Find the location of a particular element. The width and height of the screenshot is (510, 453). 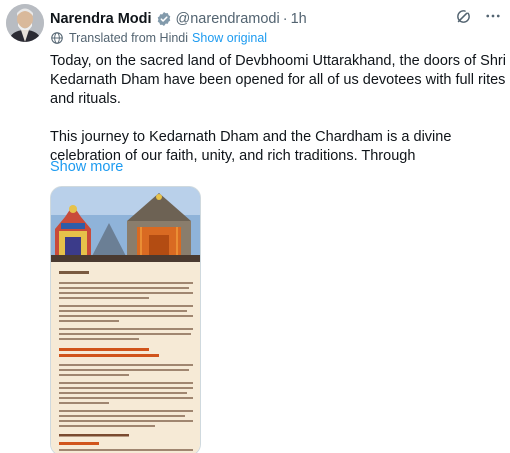

author-name: Narendra Modi is located at coordinates (101, 19).